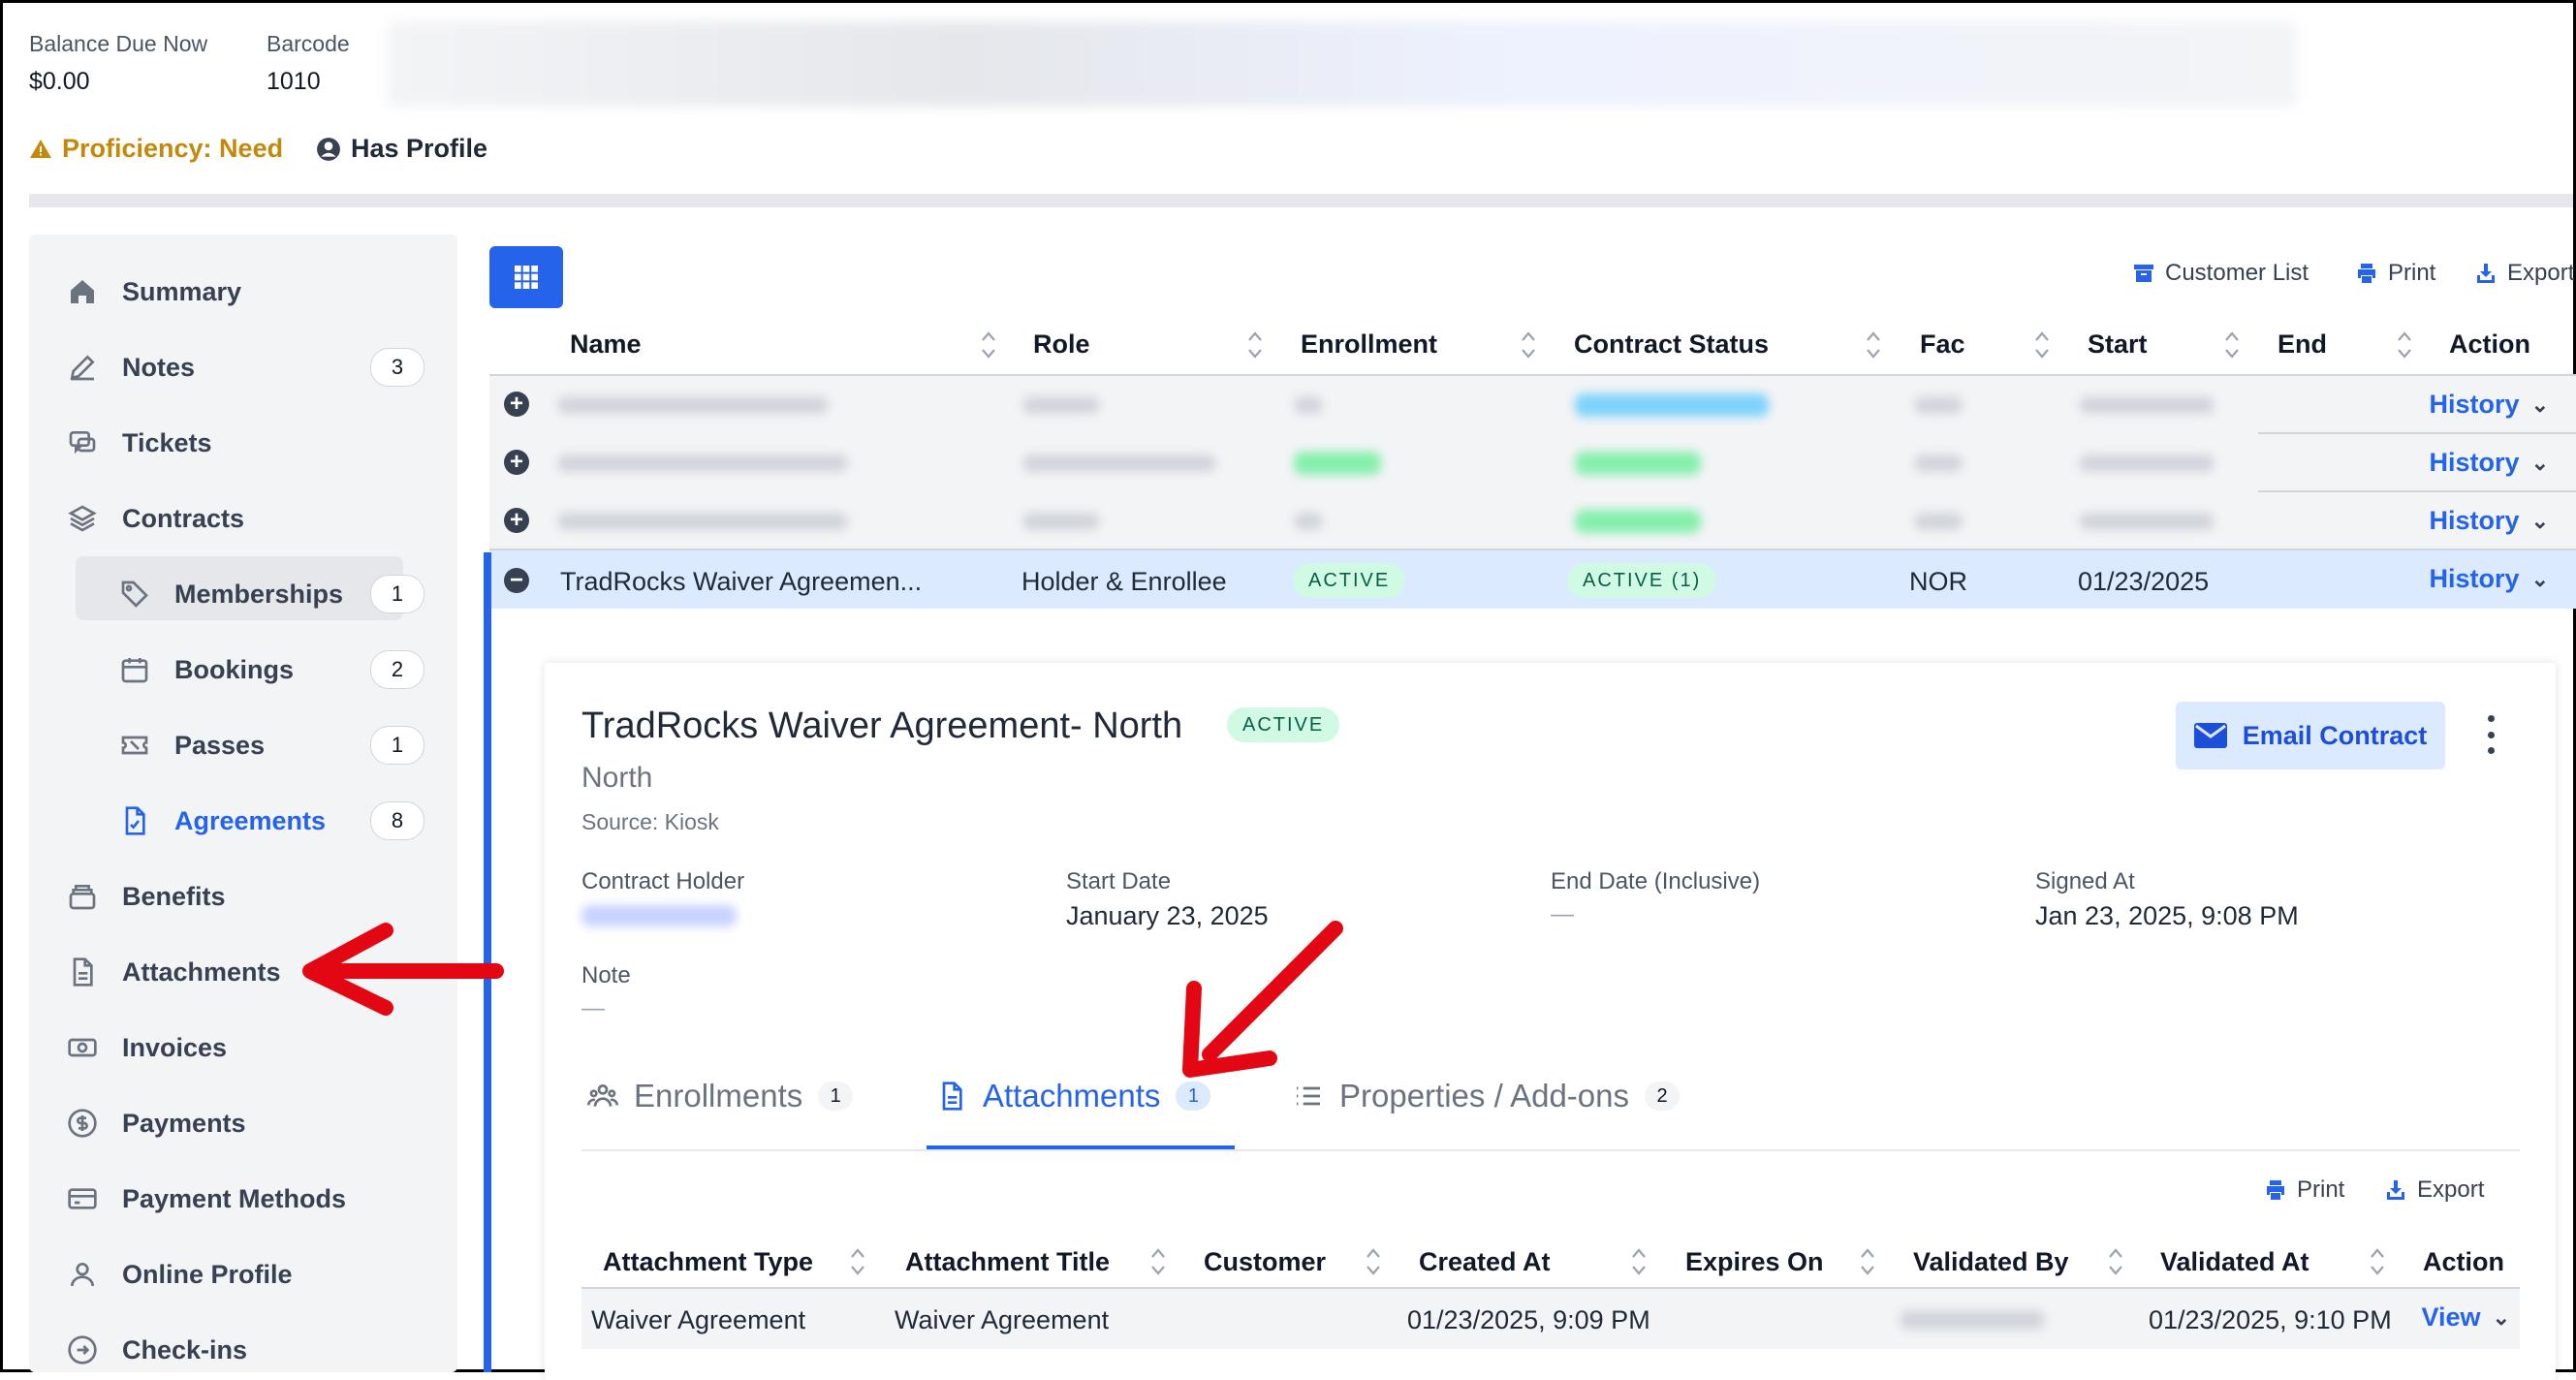 The height and width of the screenshot is (1380, 2576). Describe the element at coordinates (2395, 273) in the screenshot. I see `print-button: Print` at that location.